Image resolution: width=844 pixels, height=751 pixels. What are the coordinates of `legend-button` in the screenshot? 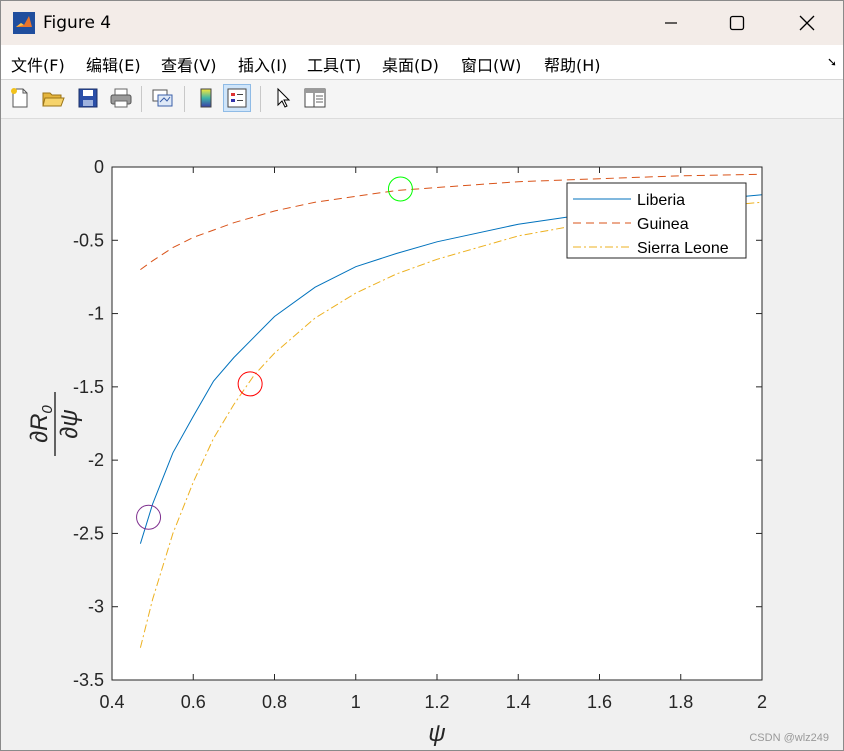 It's located at (237, 98).